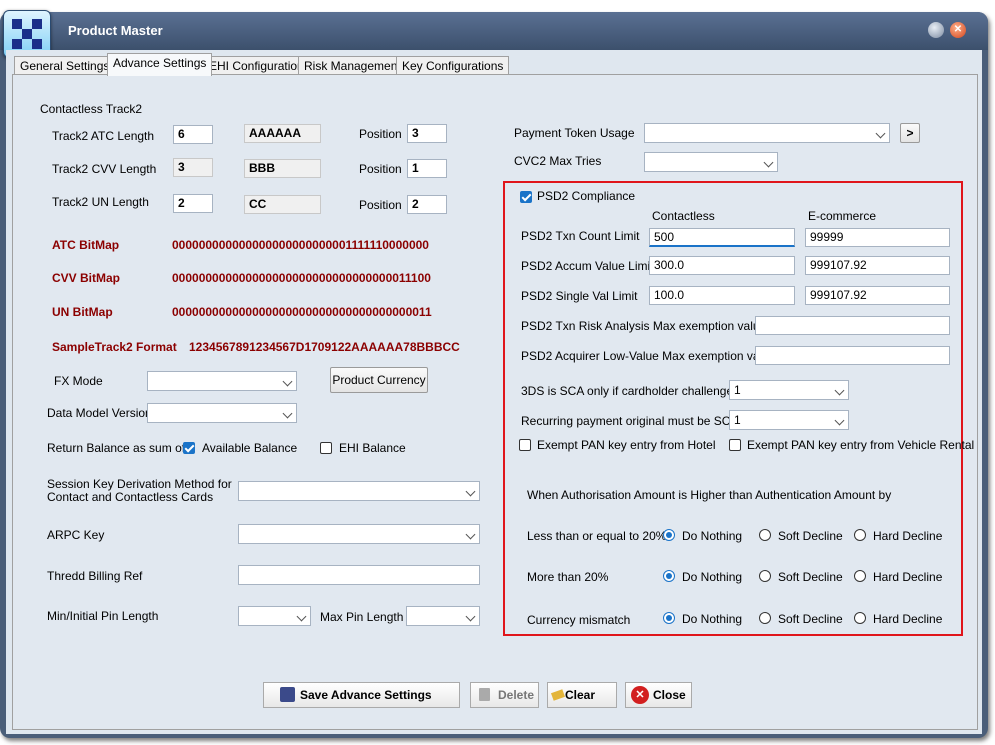 This screenshot has width=995, height=745. I want to click on le20-hard-decline-radio, so click(860, 535).